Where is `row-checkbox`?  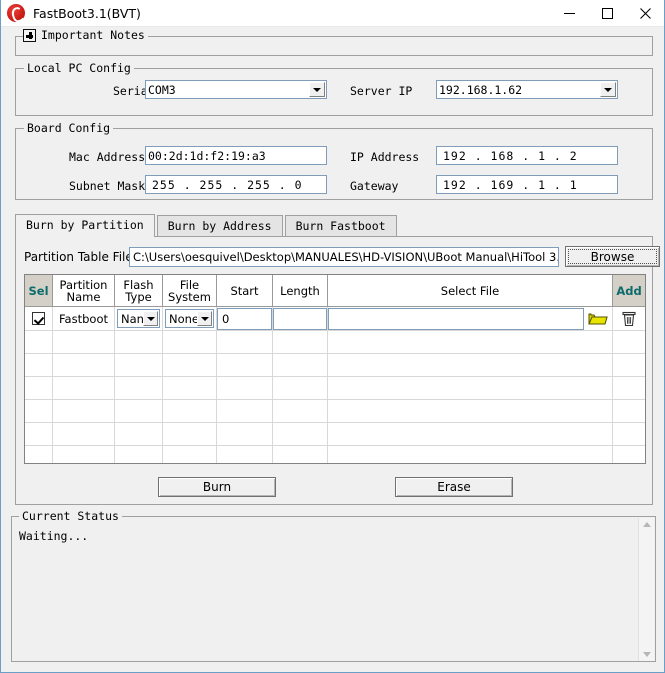
row-checkbox is located at coordinates (38, 318).